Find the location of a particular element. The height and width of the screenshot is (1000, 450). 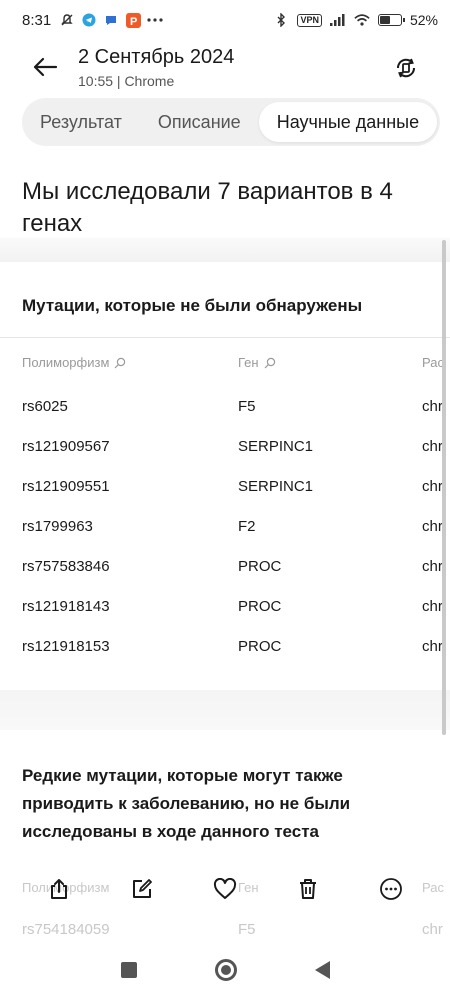

column-header-location: Рас is located at coordinates (433, 362).